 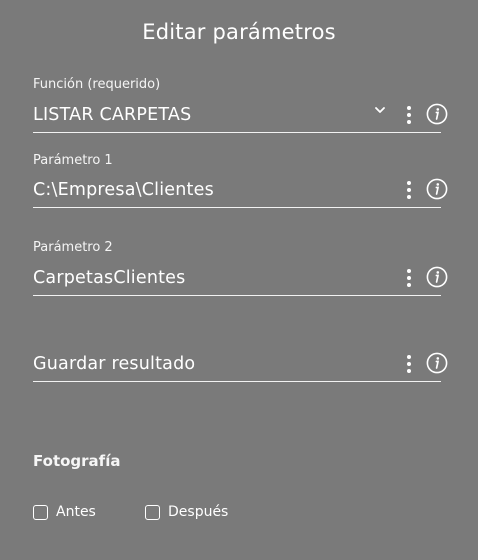 I want to click on antes-checkbox-option: Antes, so click(x=64, y=512).